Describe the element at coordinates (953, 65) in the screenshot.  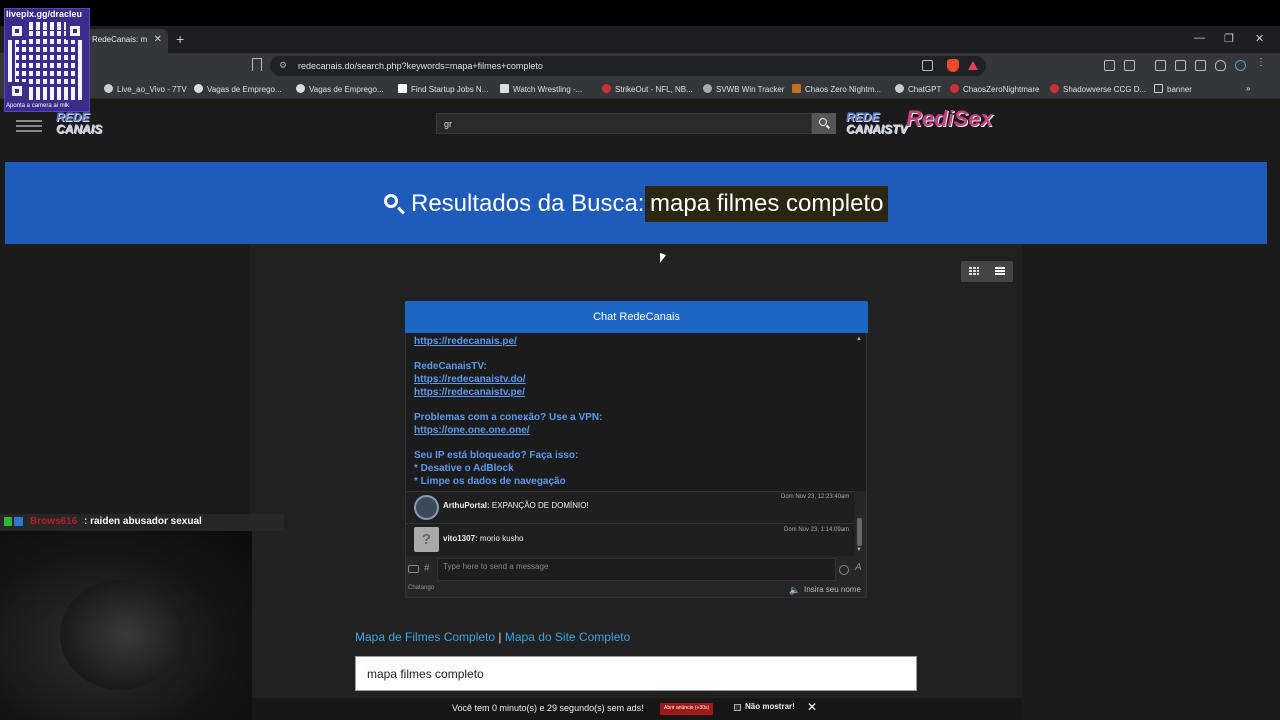
I see `brave-shields-icon` at that location.